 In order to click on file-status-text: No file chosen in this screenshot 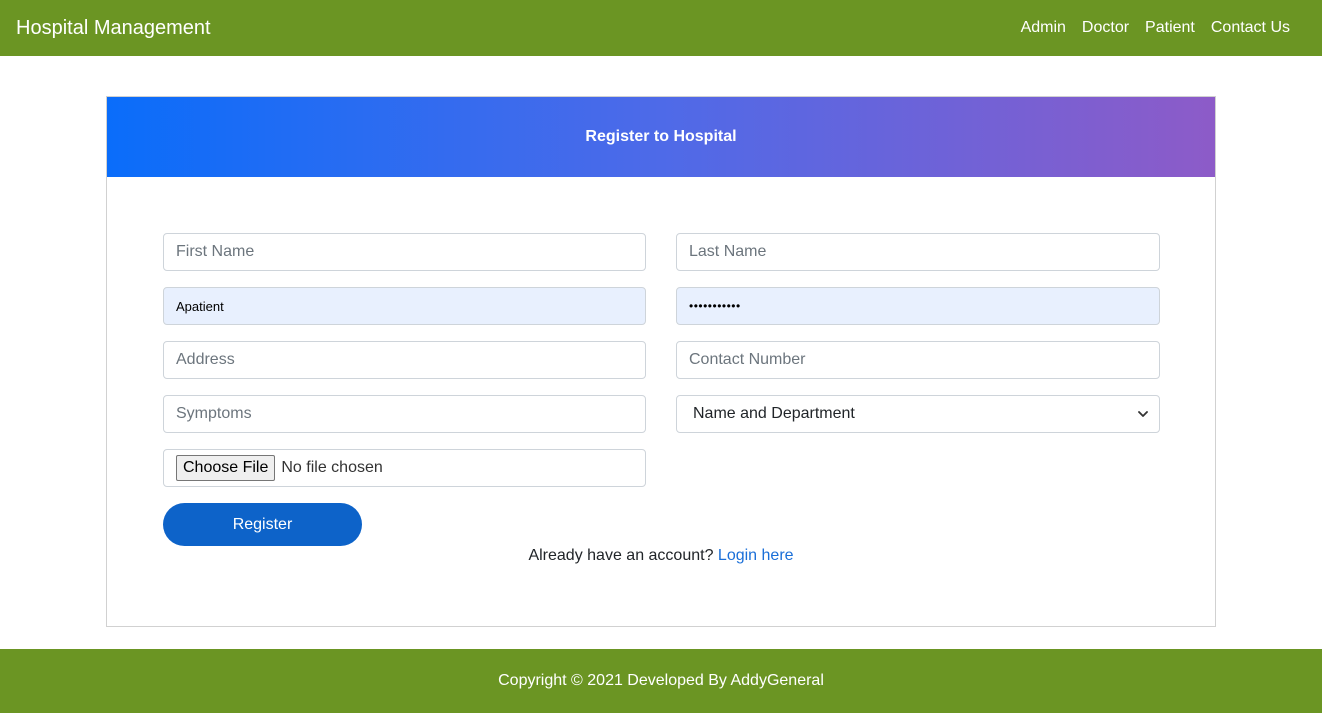, I will do `click(332, 467)`.